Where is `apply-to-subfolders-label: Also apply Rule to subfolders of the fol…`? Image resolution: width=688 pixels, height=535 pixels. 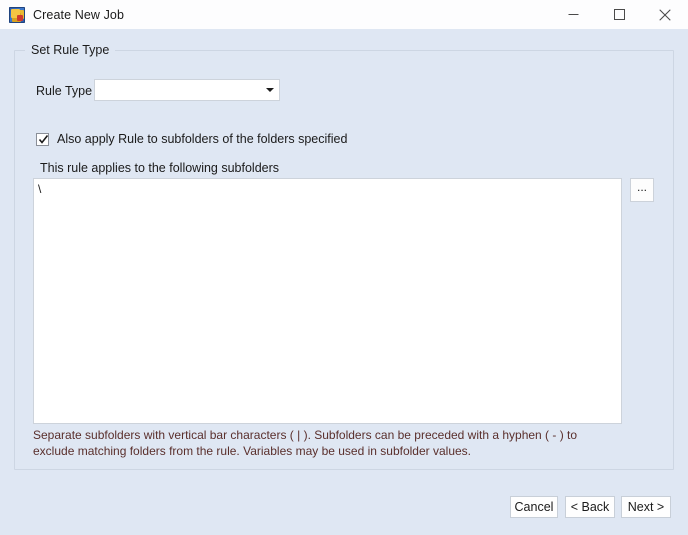 apply-to-subfolders-label: Also apply Rule to subfolders of the fol… is located at coordinates (202, 139).